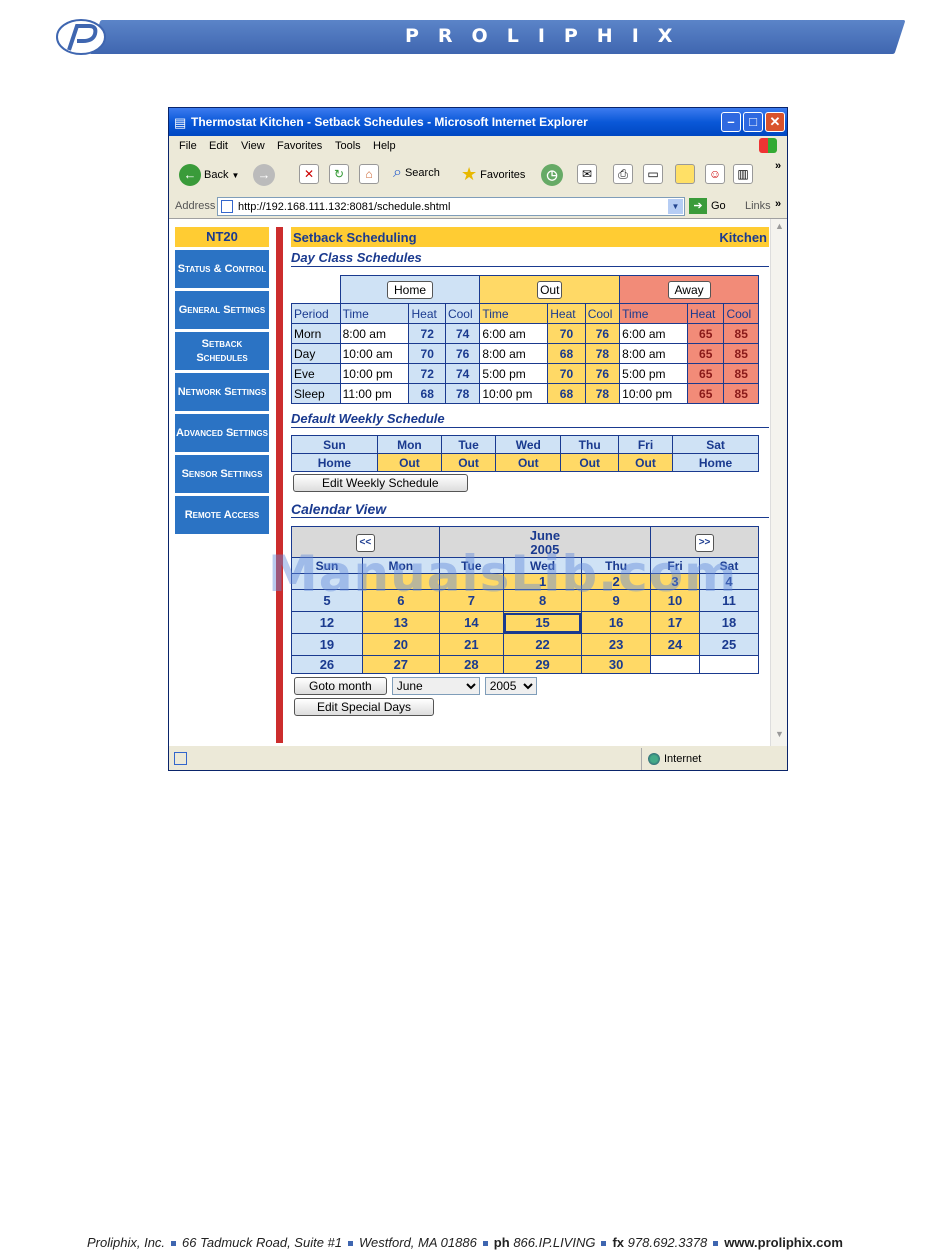 The image size is (950, 1260). I want to click on menu-help: Help, so click(384, 146).